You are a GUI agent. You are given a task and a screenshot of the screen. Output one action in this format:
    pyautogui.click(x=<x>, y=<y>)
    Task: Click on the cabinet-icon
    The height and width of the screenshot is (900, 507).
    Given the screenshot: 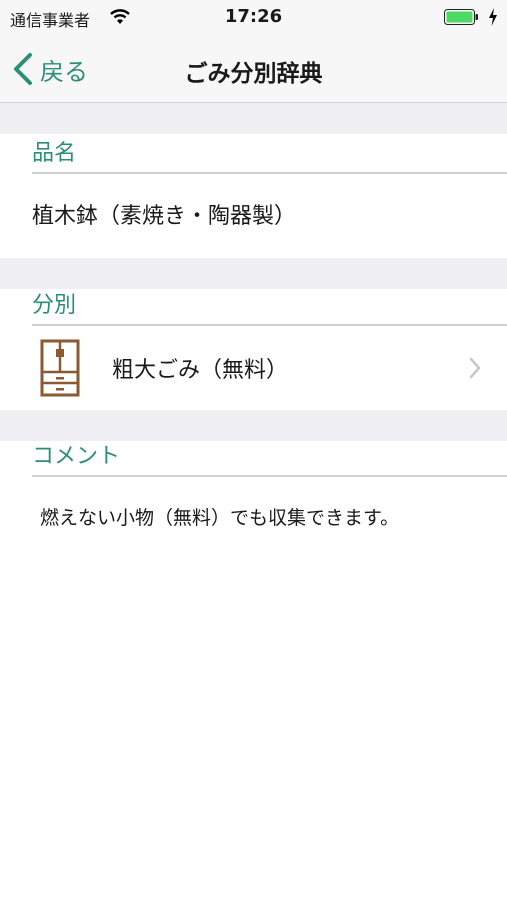 What is the action you would take?
    pyautogui.click(x=60, y=368)
    